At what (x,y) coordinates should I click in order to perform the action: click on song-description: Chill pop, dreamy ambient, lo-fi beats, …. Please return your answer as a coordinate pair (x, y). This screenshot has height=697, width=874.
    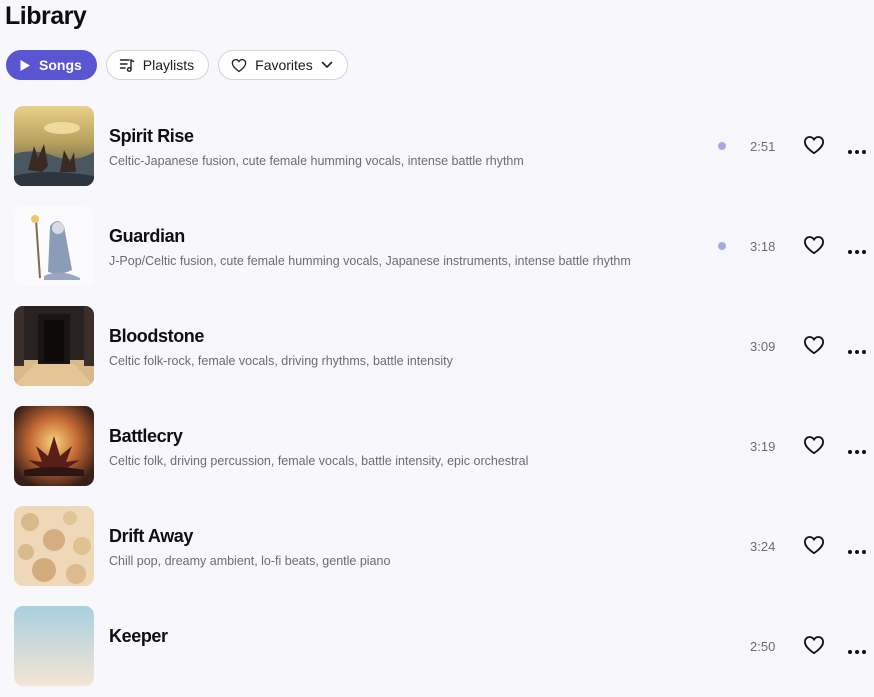
    Looking at the image, I should click on (250, 561).